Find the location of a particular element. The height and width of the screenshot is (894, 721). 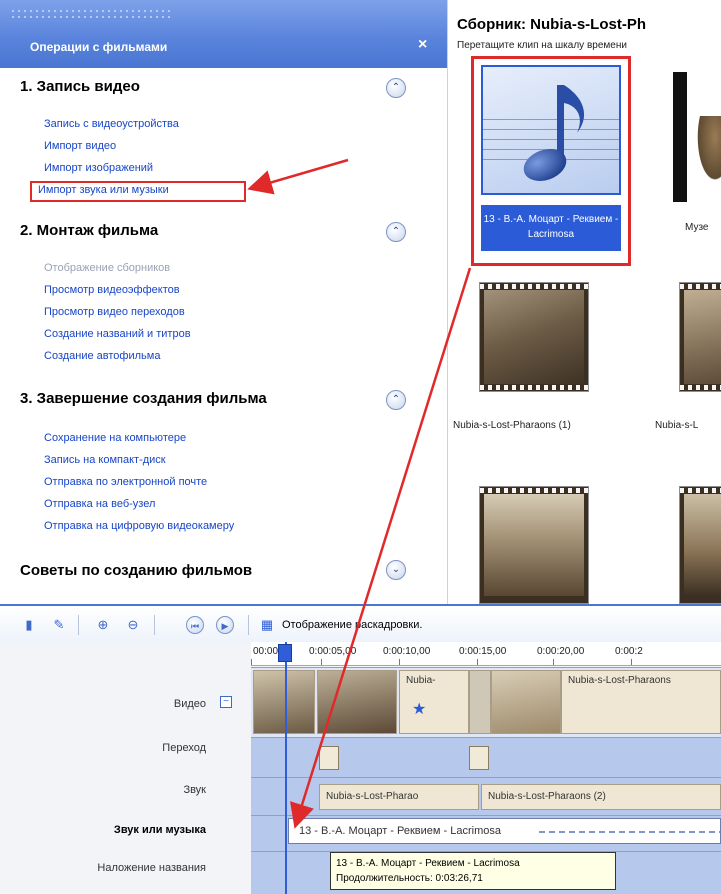

collapse-section-finish-icon: ⌃ is located at coordinates (396, 400).